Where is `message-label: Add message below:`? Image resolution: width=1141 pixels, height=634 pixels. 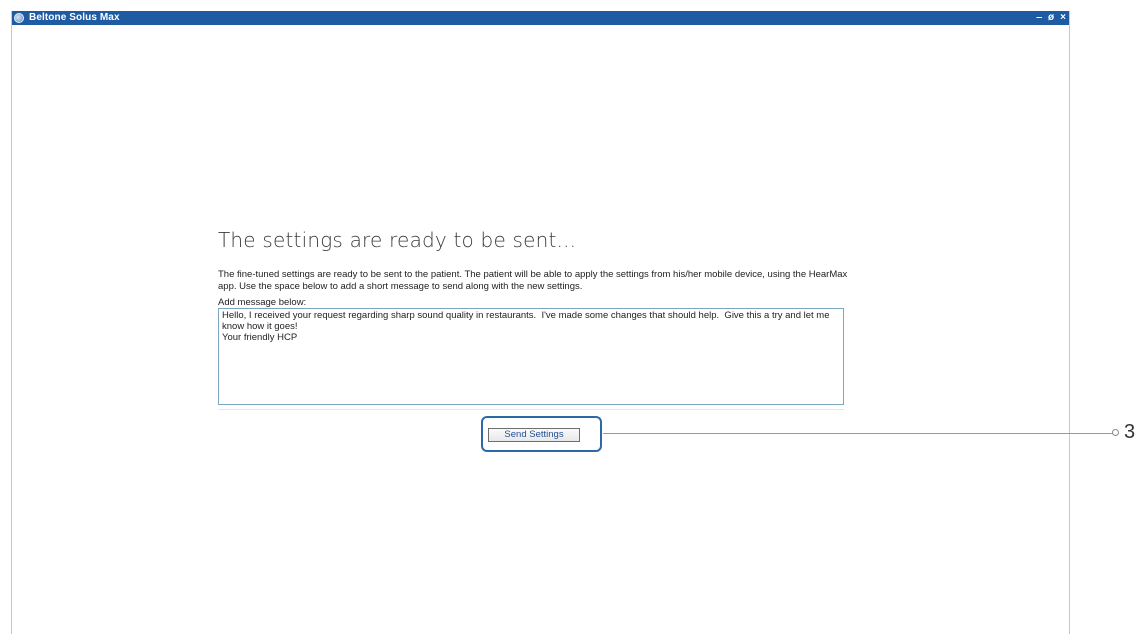
message-label: Add message below: is located at coordinates (262, 302).